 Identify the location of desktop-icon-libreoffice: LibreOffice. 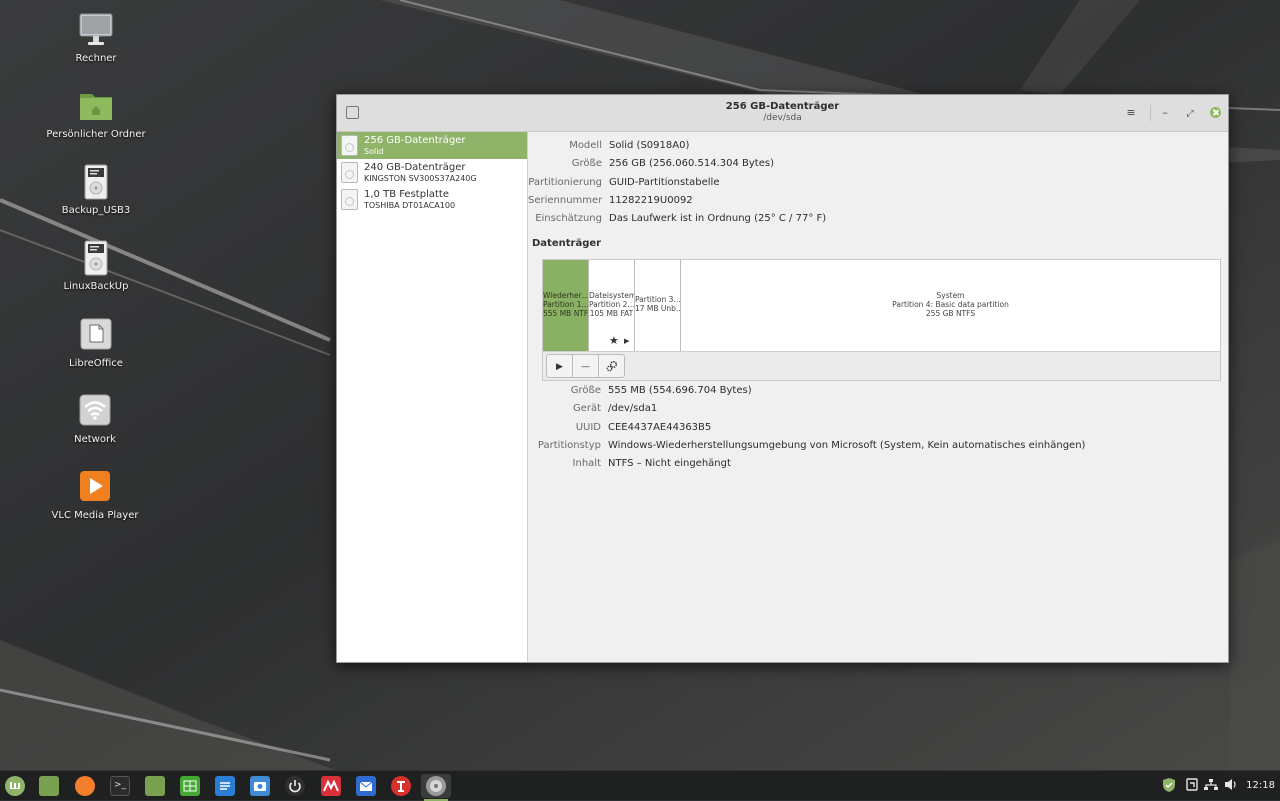
(96, 343).